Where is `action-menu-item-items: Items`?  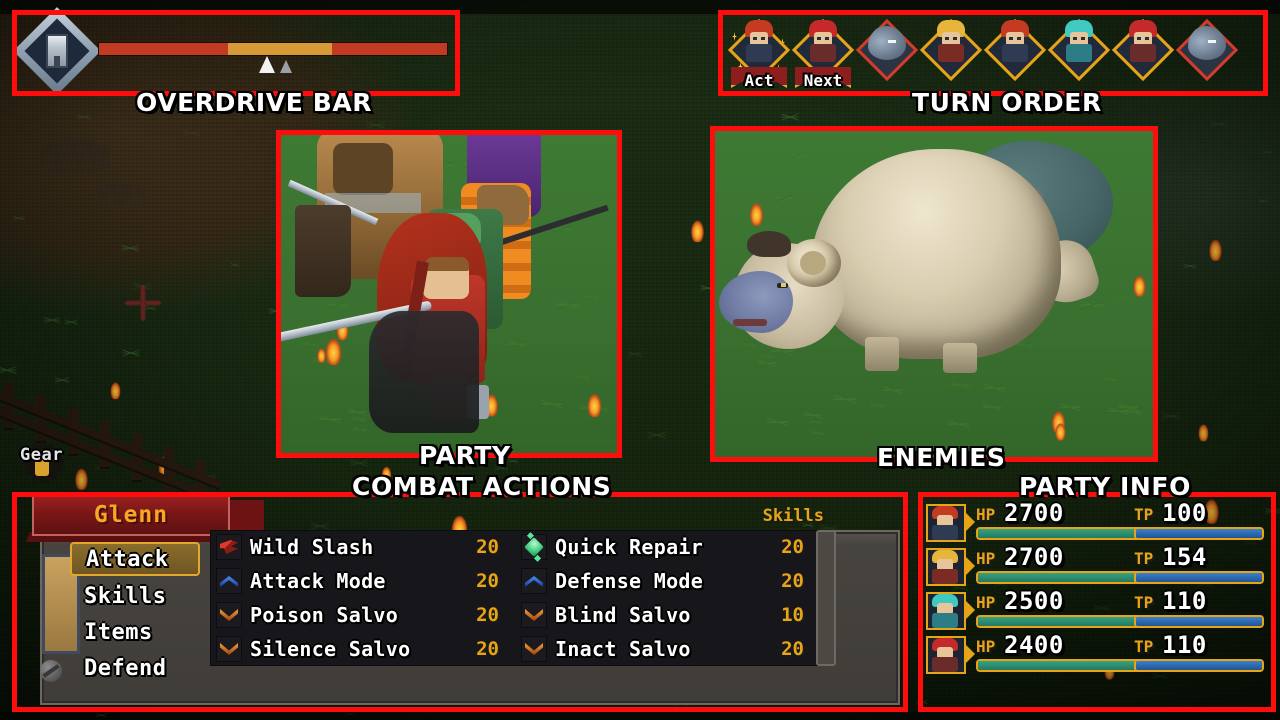 action-menu-item-items: Items is located at coordinates (153, 632).